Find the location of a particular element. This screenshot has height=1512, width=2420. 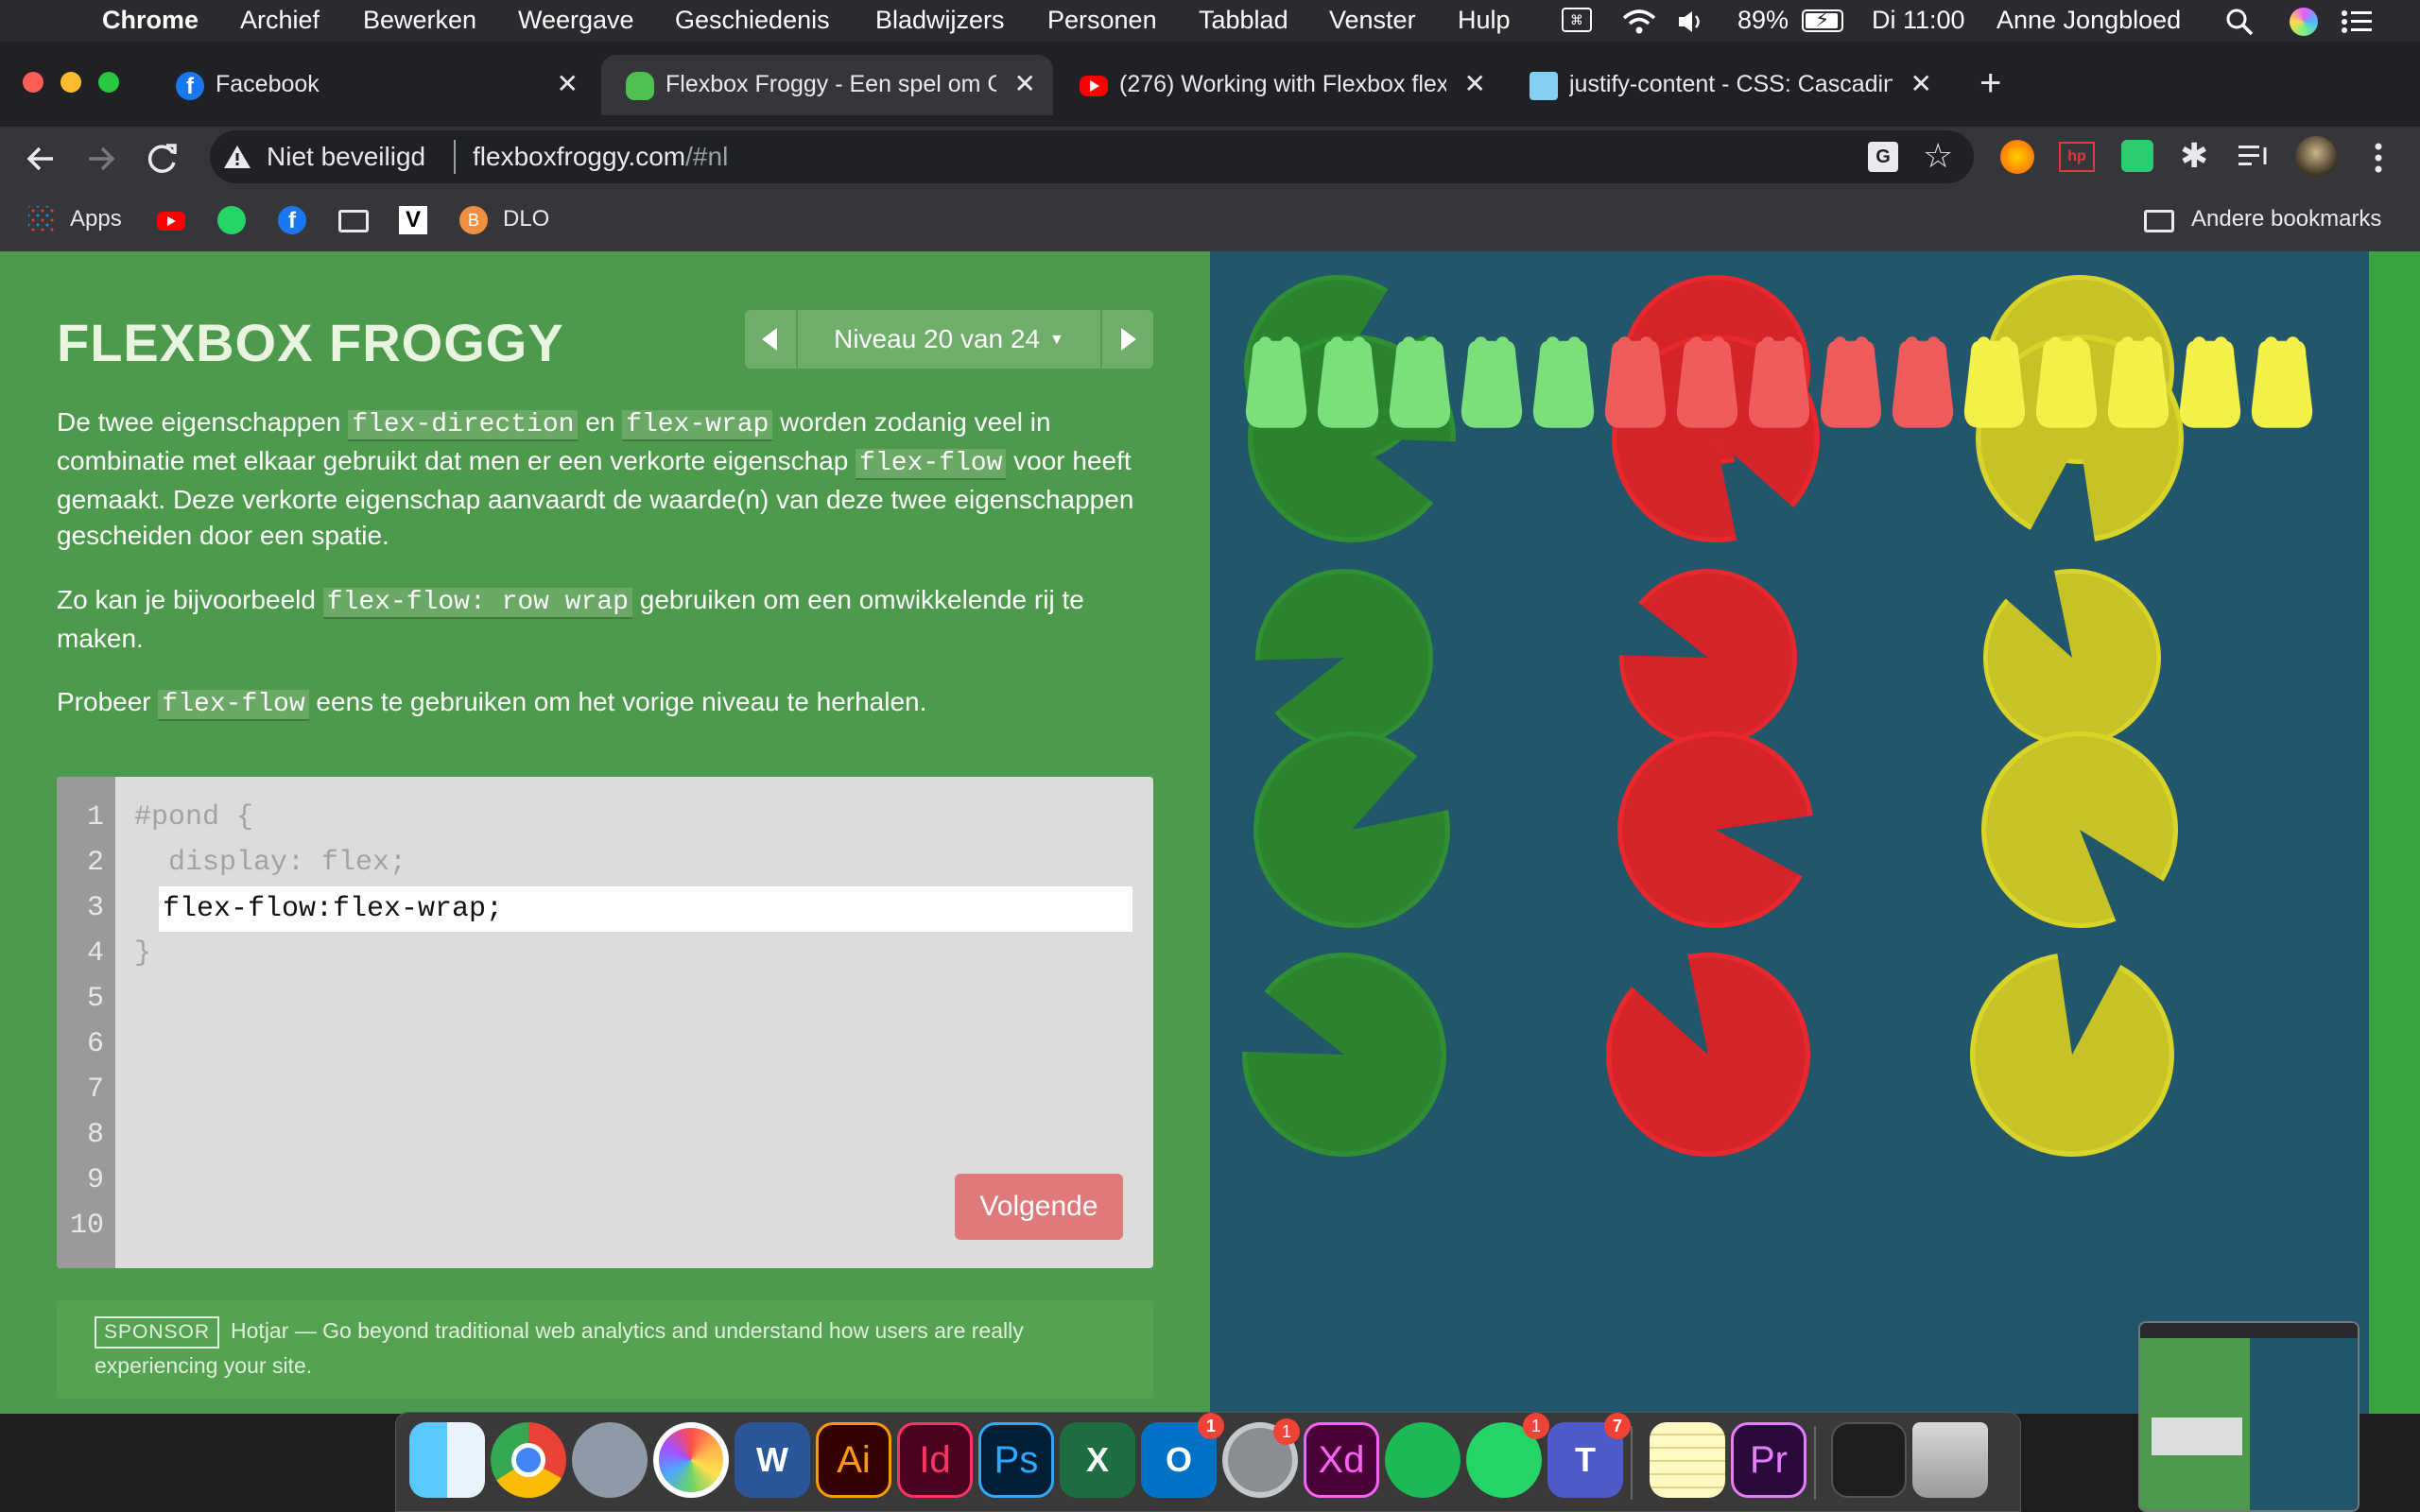

line-number: 3 is located at coordinates (95, 908).